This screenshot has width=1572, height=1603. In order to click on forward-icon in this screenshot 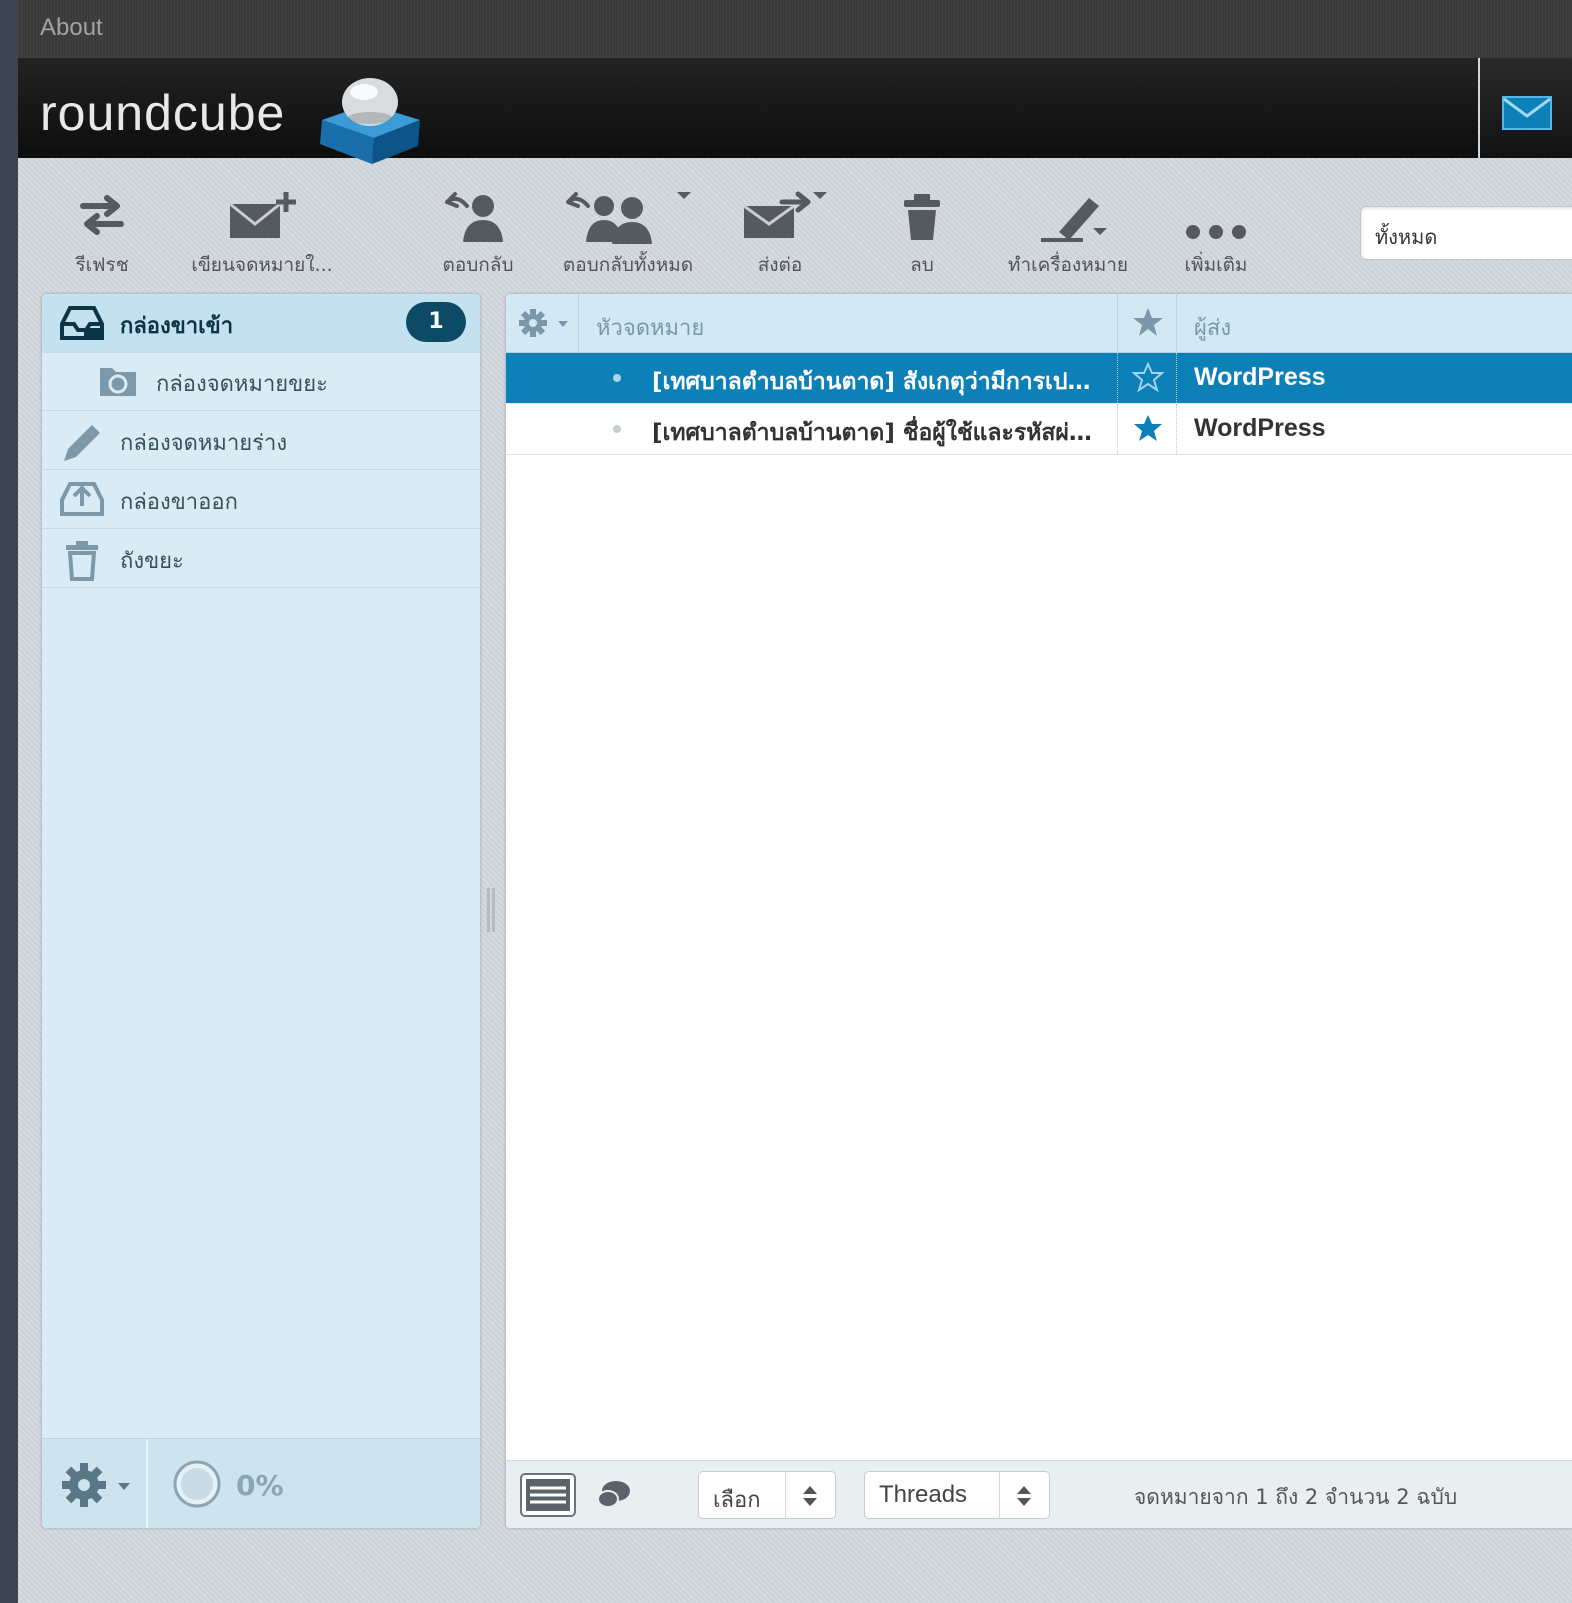, I will do `click(777, 214)`.